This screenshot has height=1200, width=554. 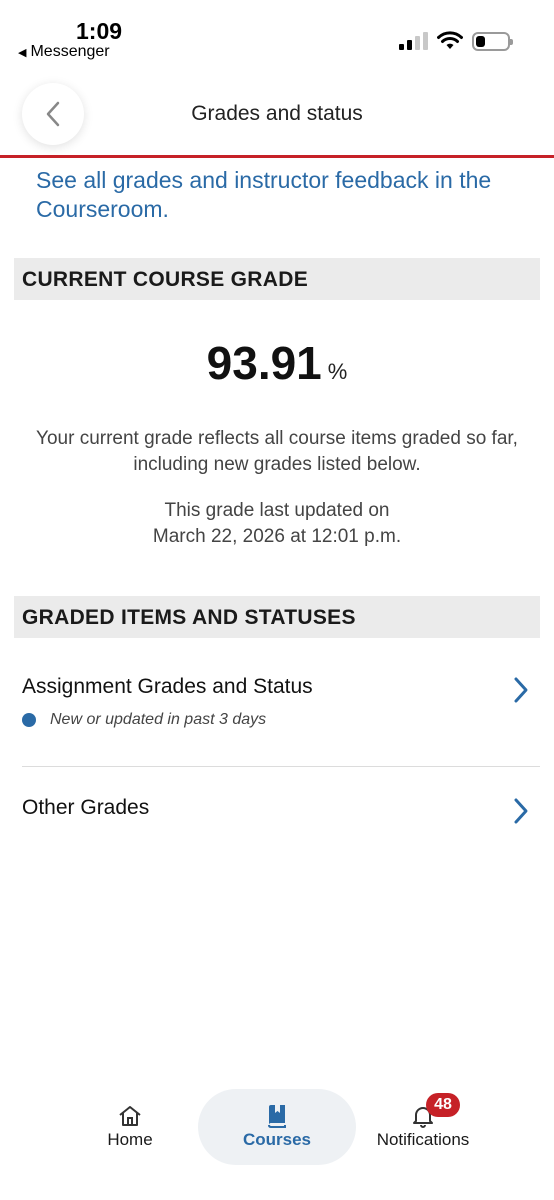 I want to click on status-time: 1:09, so click(x=99, y=31).